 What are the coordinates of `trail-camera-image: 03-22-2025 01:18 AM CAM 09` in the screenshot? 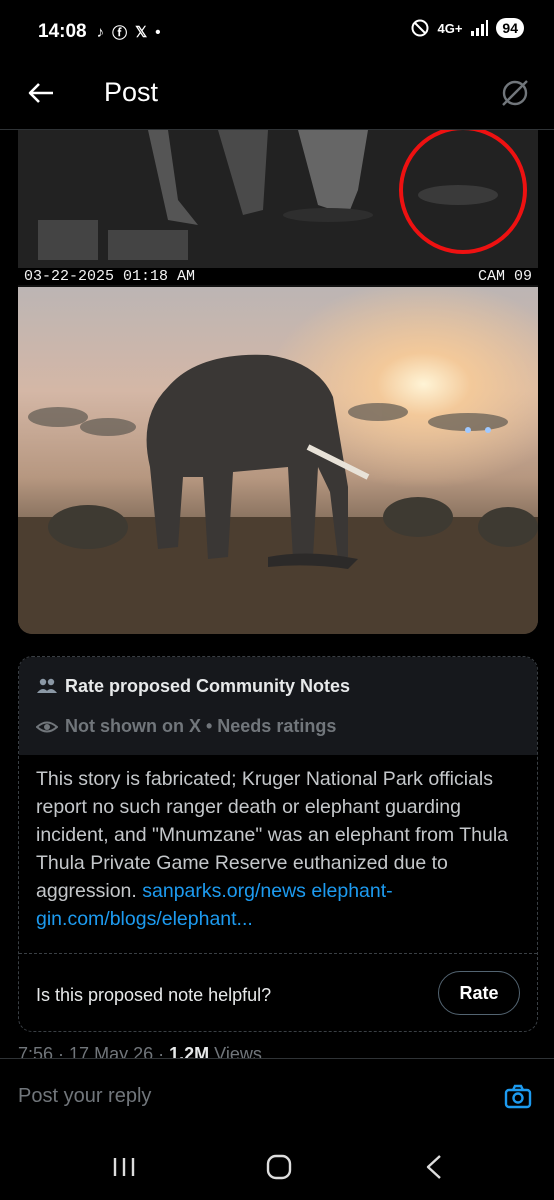 It's located at (278, 207).